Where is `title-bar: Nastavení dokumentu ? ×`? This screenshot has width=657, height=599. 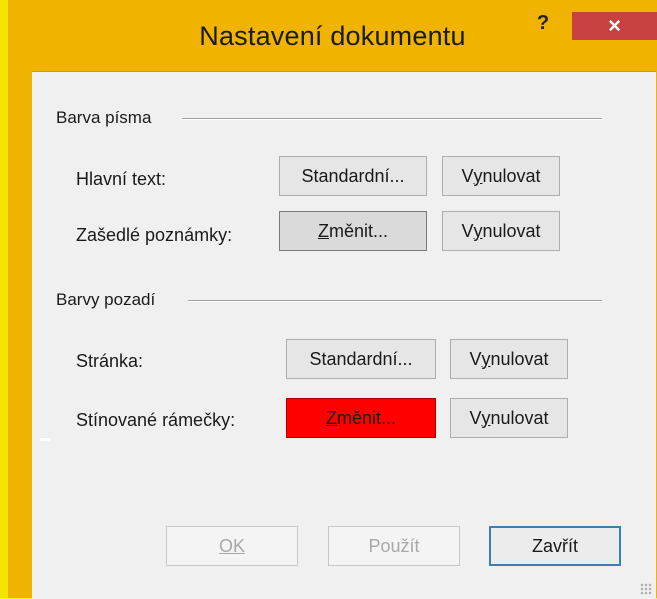
title-bar: Nastavení dokumentu ? × is located at coordinates (332, 32).